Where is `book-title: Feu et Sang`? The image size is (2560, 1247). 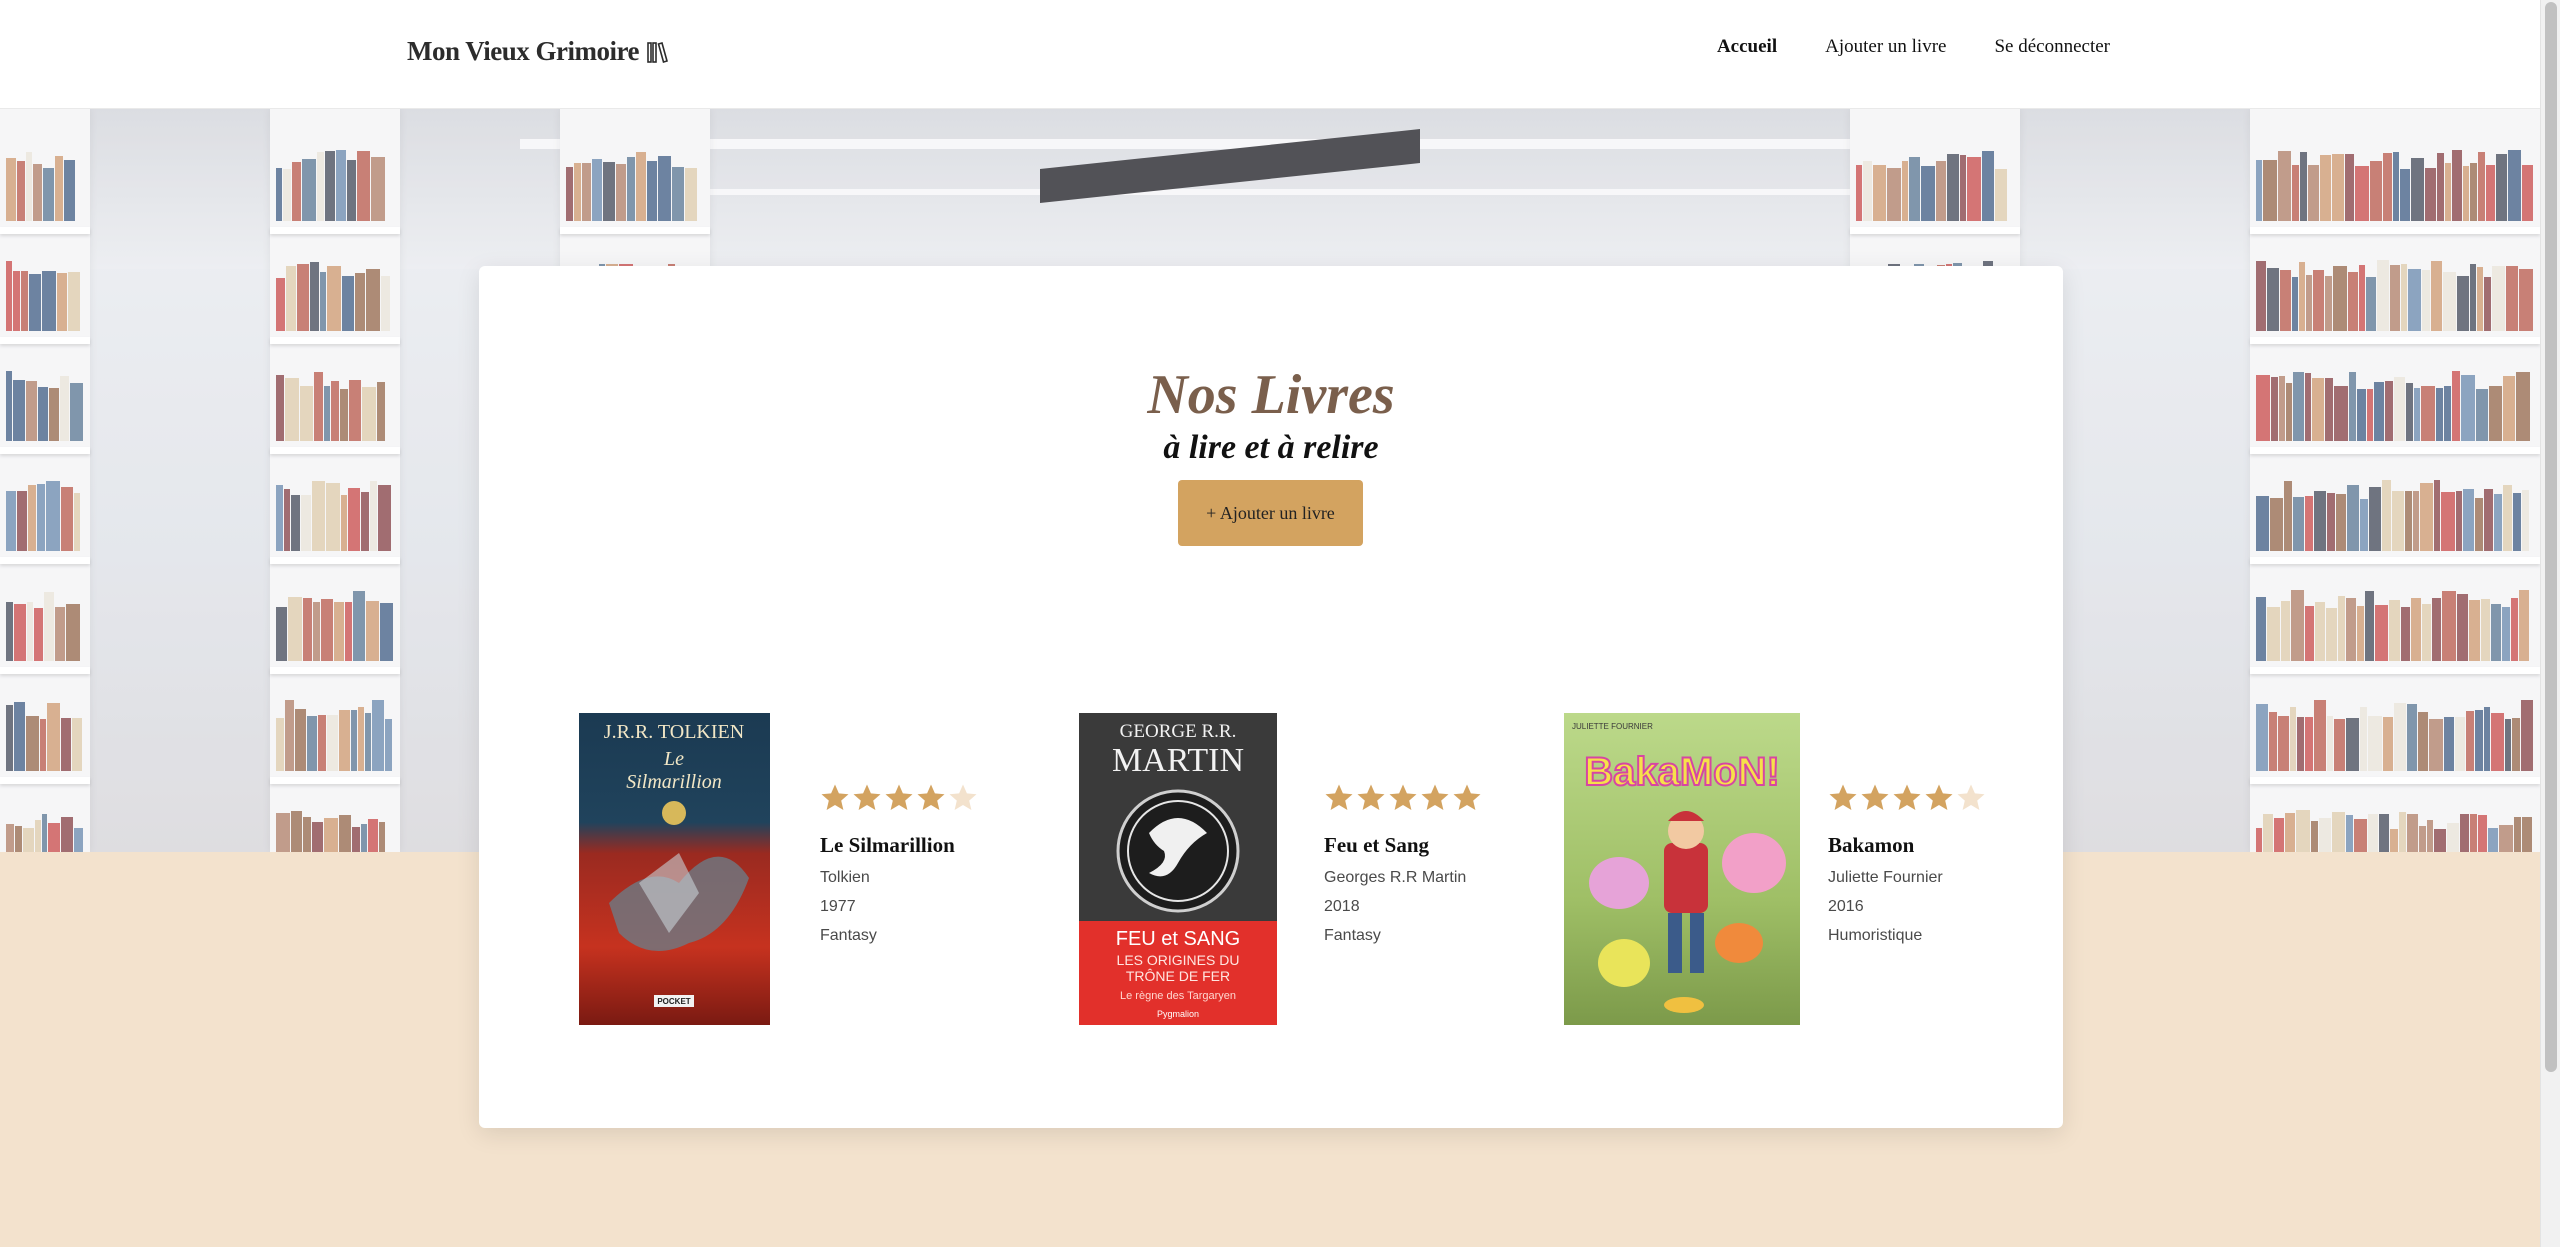 book-title: Feu et Sang is located at coordinates (1403, 845).